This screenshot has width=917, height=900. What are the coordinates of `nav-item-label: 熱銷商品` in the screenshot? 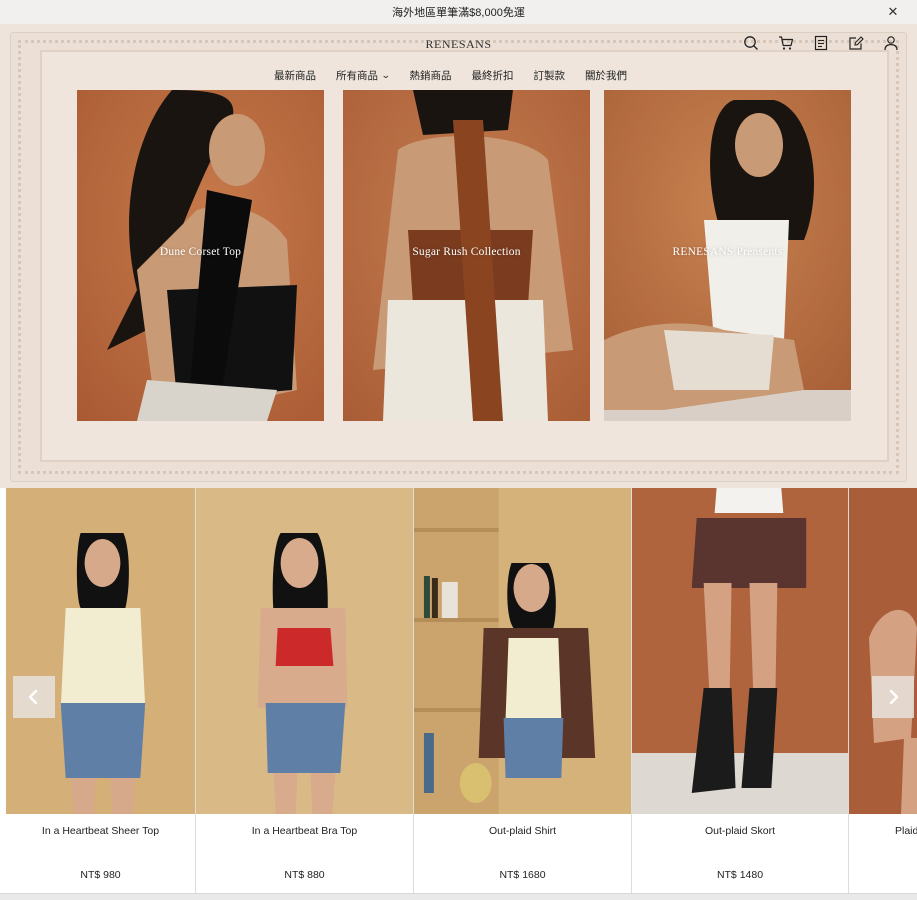 It's located at (430, 76).